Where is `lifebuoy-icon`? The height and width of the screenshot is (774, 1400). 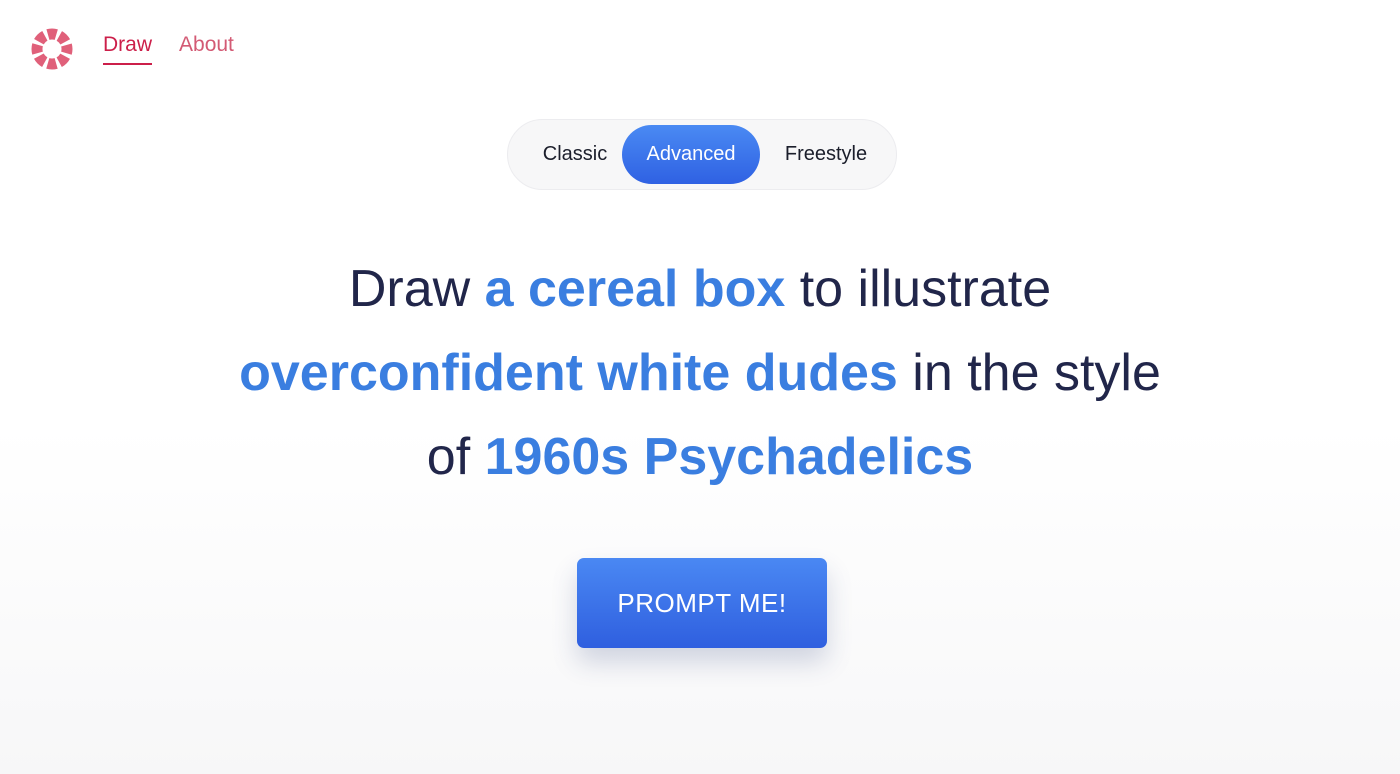 lifebuoy-icon is located at coordinates (52, 49).